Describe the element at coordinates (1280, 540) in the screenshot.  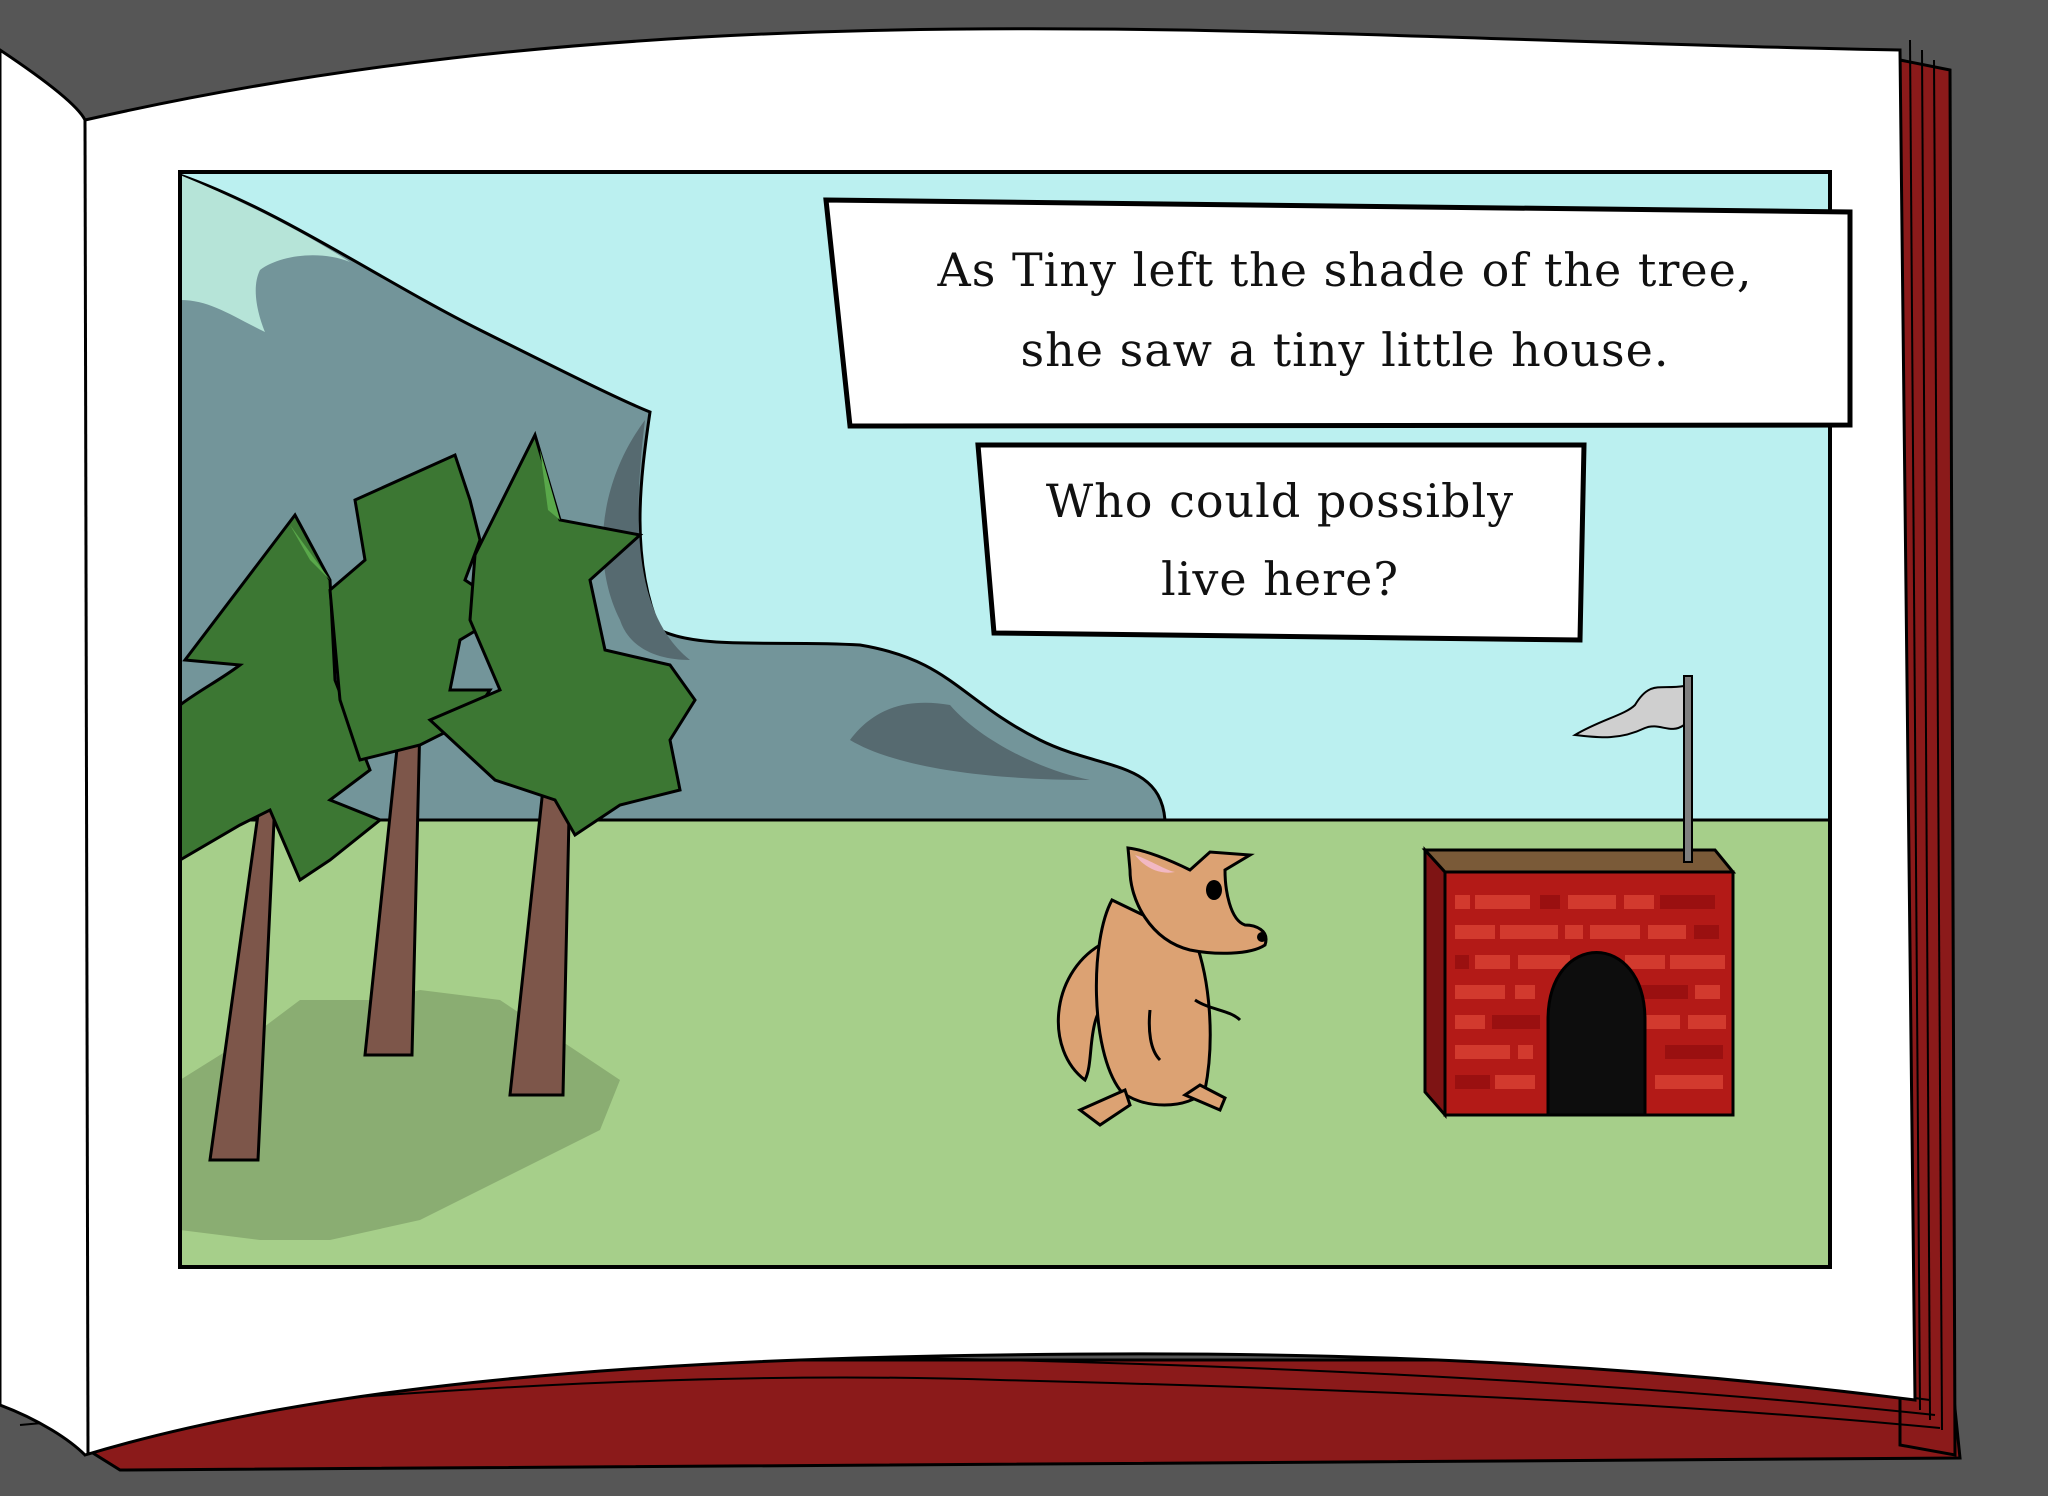
I see `question-text: Who could possibly live here?` at that location.